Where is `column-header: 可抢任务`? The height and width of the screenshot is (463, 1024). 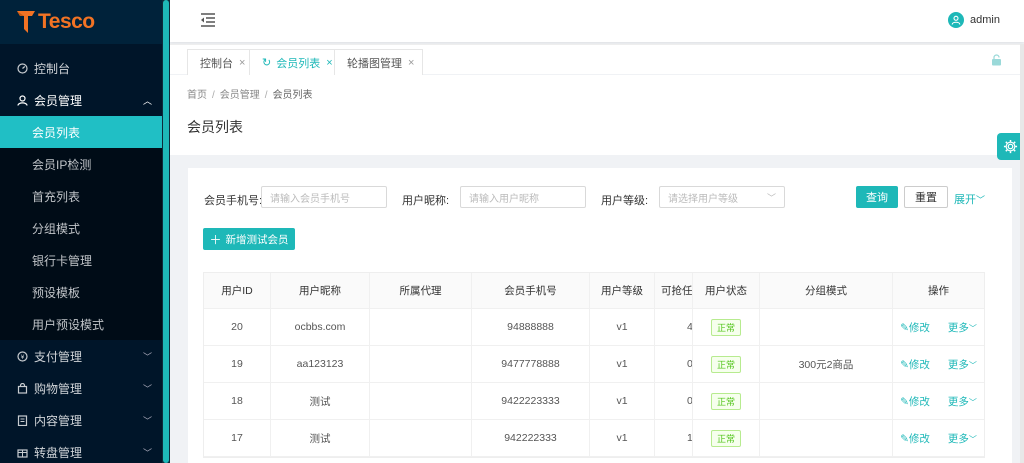 column-header: 可抢任务 is located at coordinates (674, 290).